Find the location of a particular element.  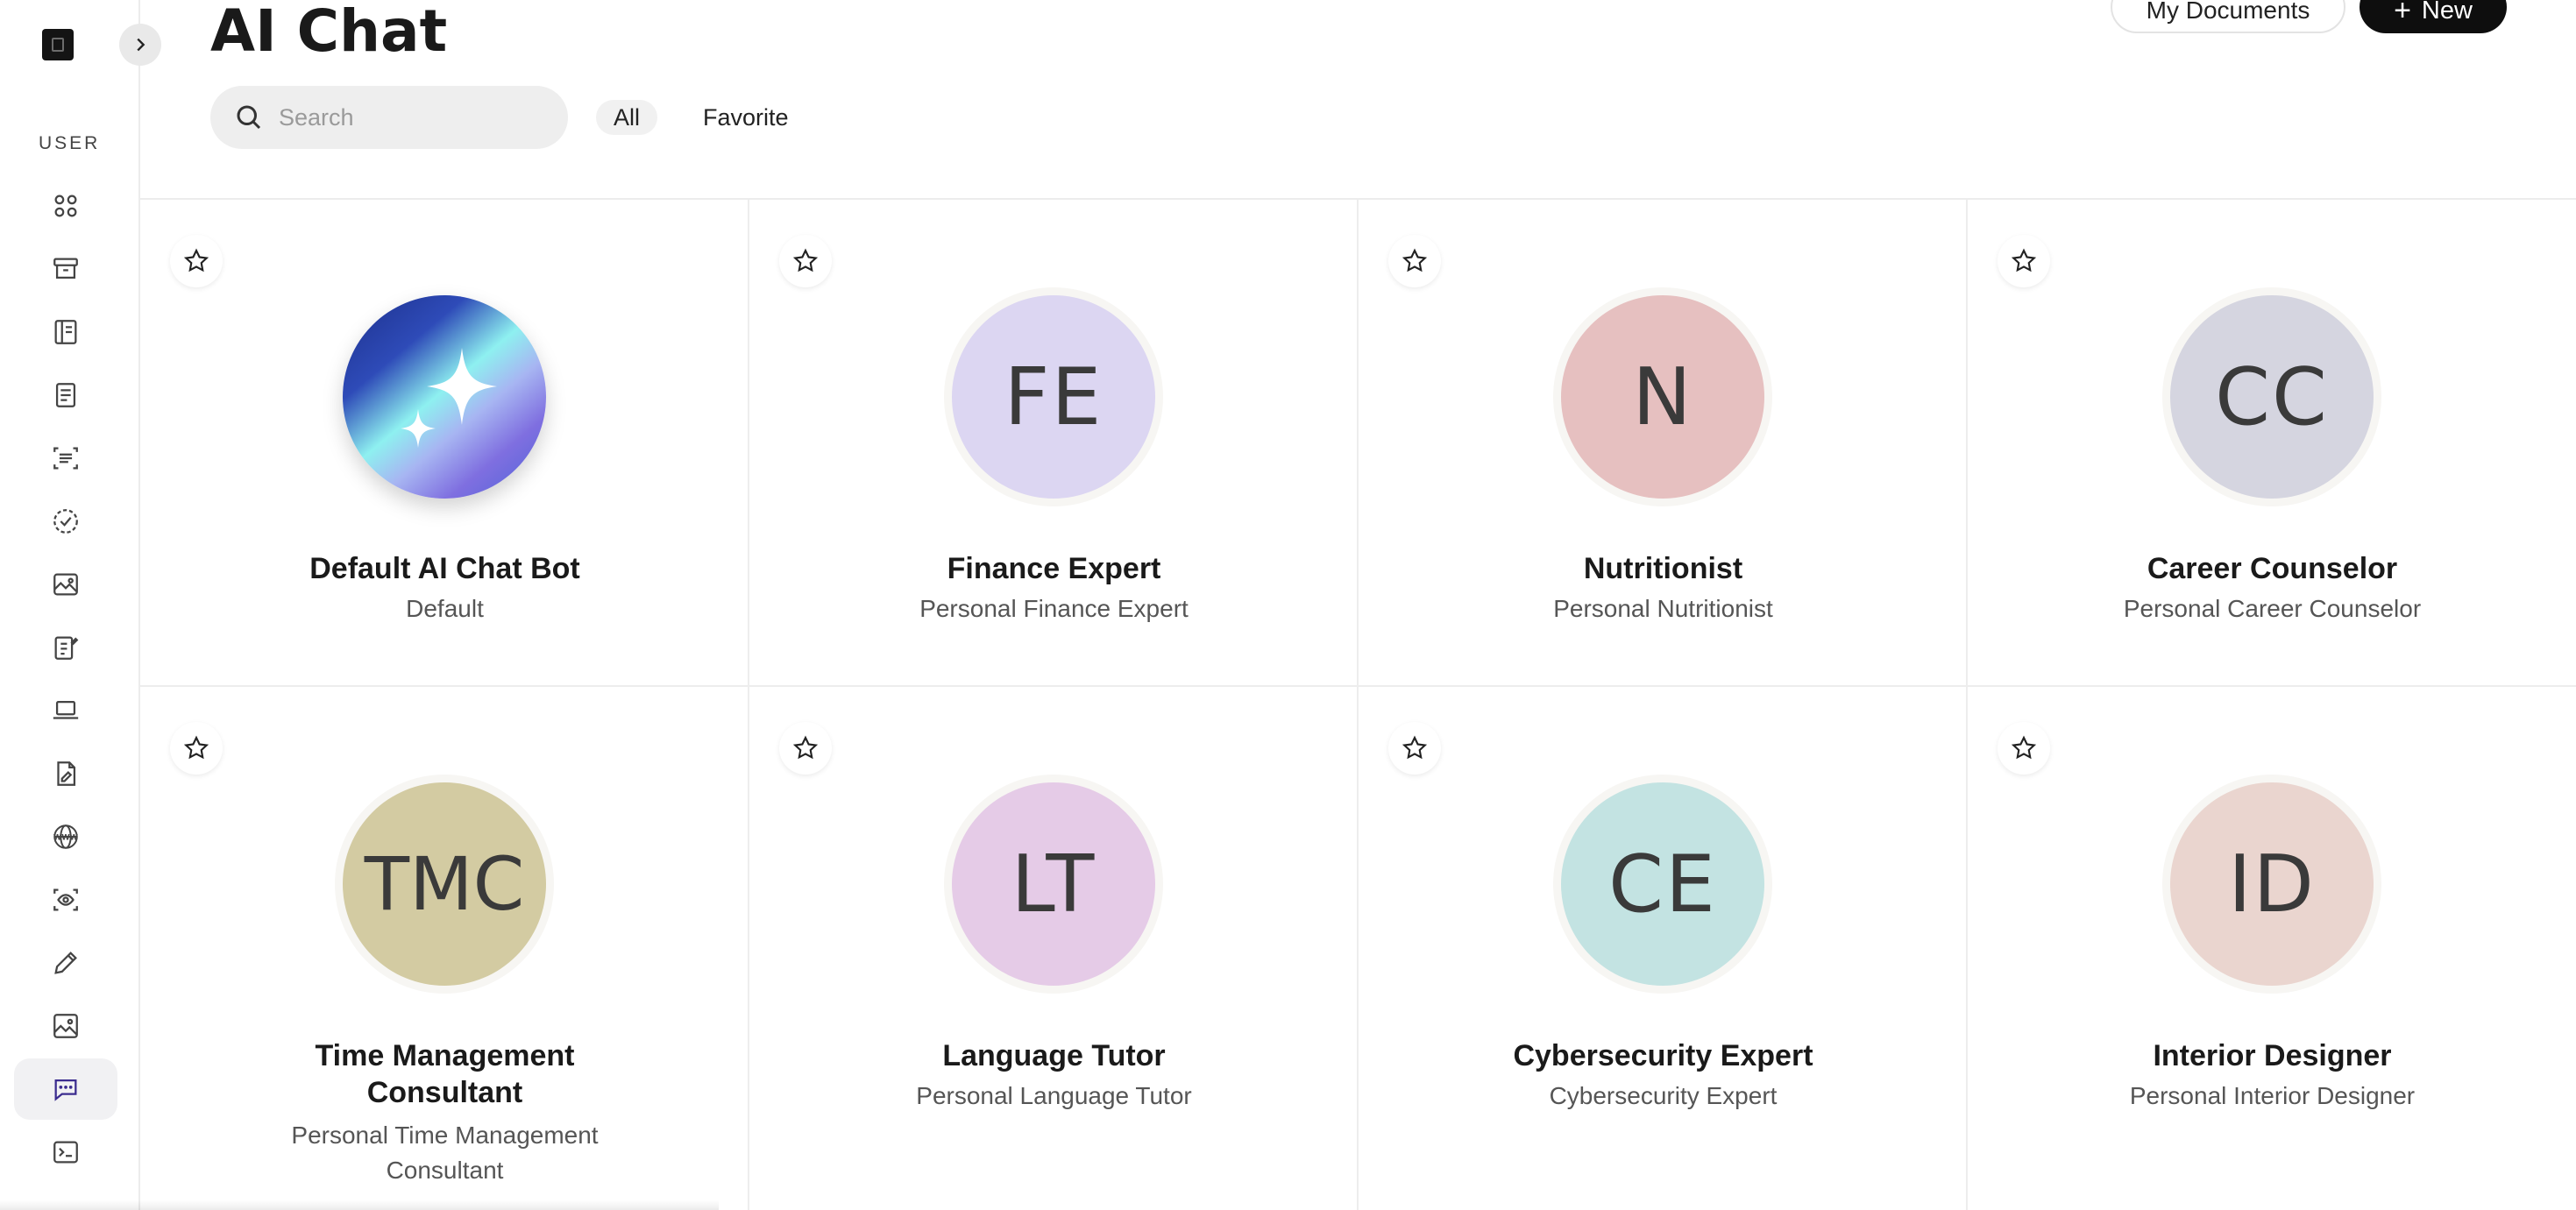

my-documents-button: My Documents is located at coordinates (2228, 16).